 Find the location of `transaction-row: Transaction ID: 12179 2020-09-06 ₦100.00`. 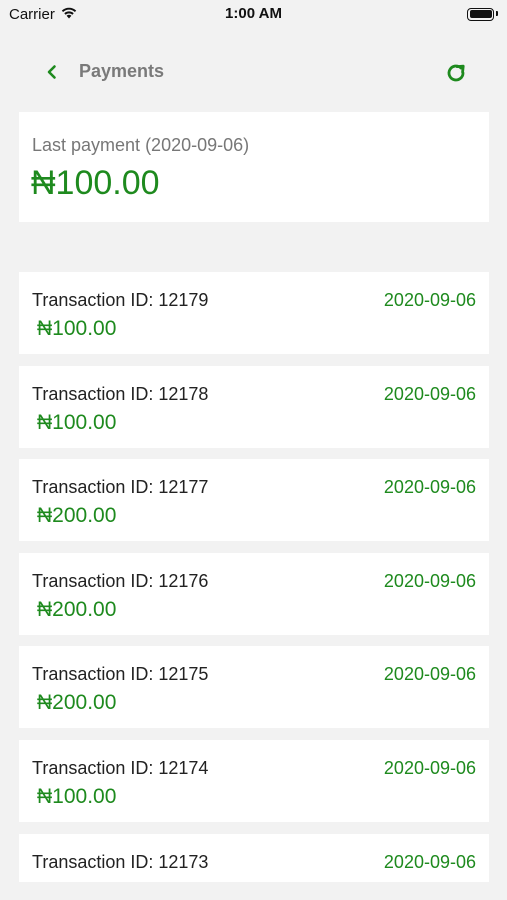

transaction-row: Transaction ID: 12179 2020-09-06 ₦100.00 is located at coordinates (254, 313).